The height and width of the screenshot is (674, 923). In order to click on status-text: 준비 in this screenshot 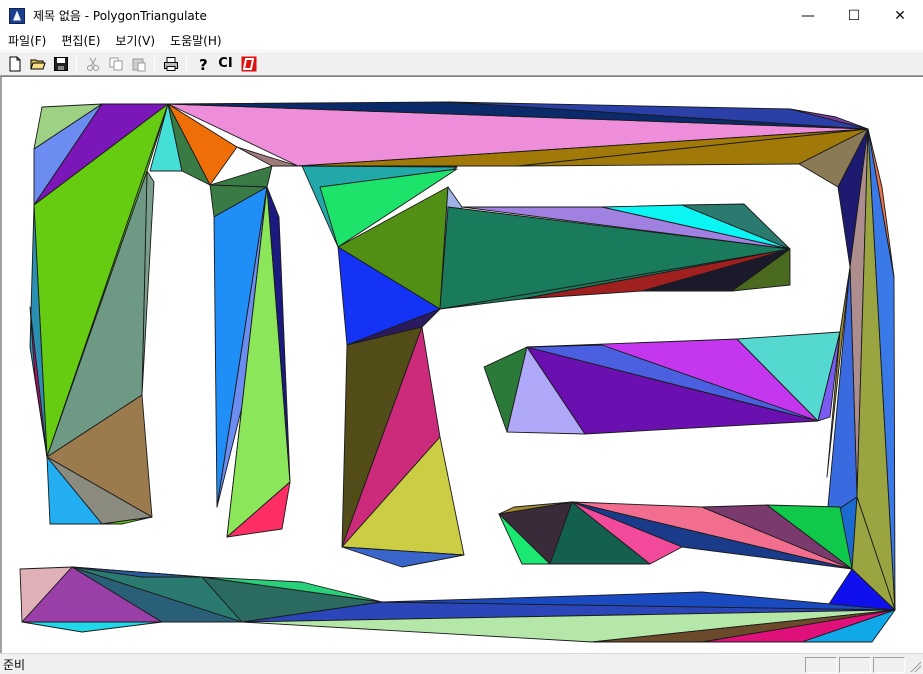, I will do `click(14, 664)`.